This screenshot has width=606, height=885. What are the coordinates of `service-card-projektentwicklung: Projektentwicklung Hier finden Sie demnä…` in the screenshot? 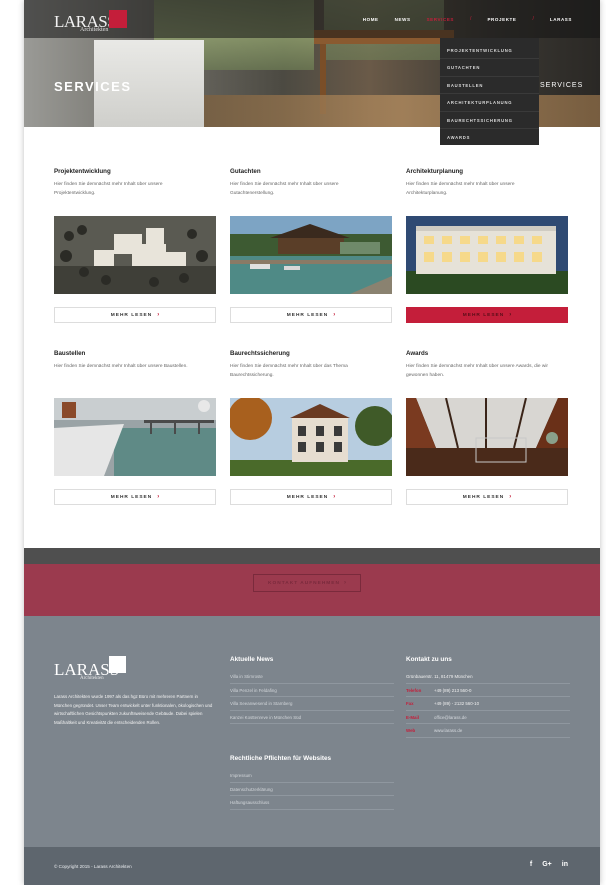 It's located at (135, 245).